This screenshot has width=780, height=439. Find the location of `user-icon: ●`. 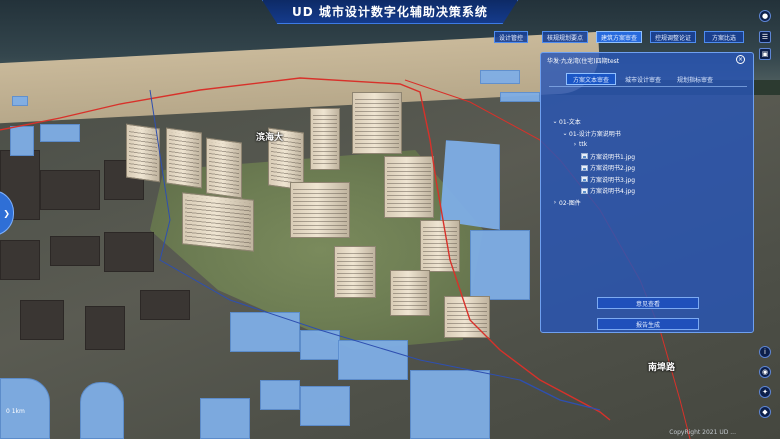

user-icon: ● is located at coordinates (765, 16).